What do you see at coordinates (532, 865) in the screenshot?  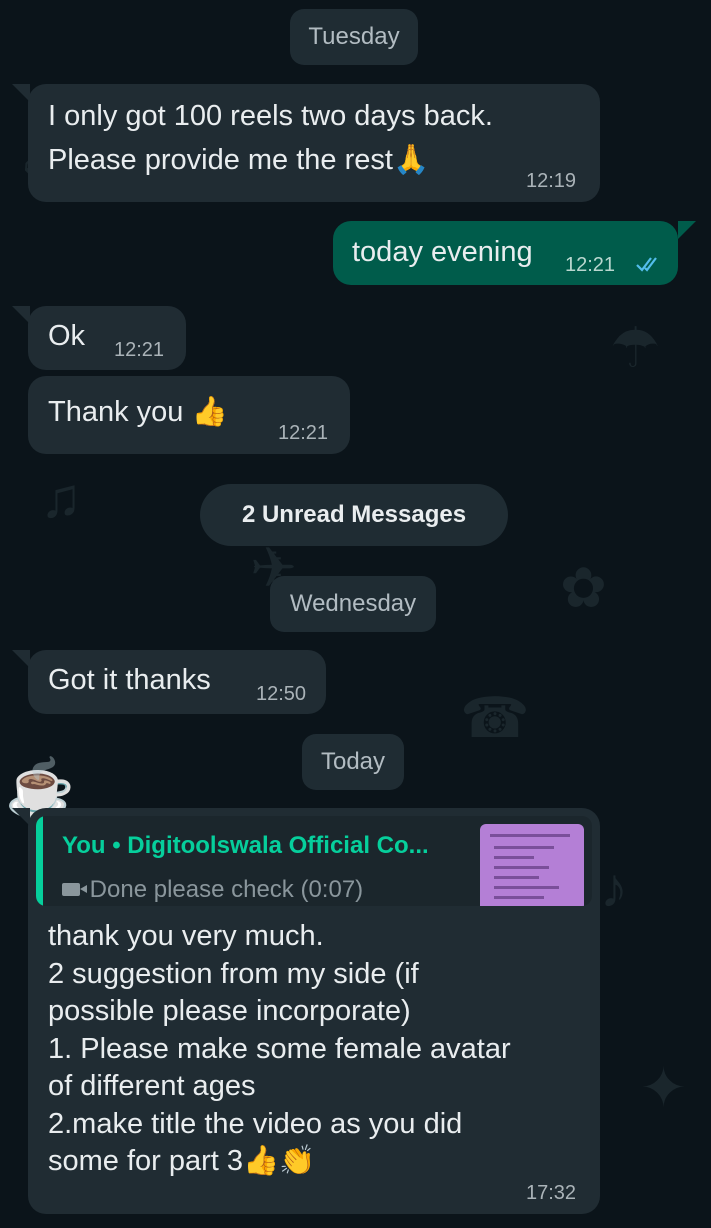 I see `video-thumbnail` at bounding box center [532, 865].